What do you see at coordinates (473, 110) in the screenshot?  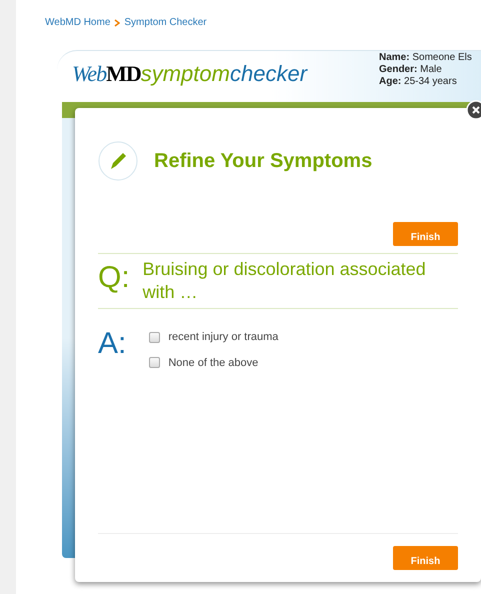 I see `close-icon` at bounding box center [473, 110].